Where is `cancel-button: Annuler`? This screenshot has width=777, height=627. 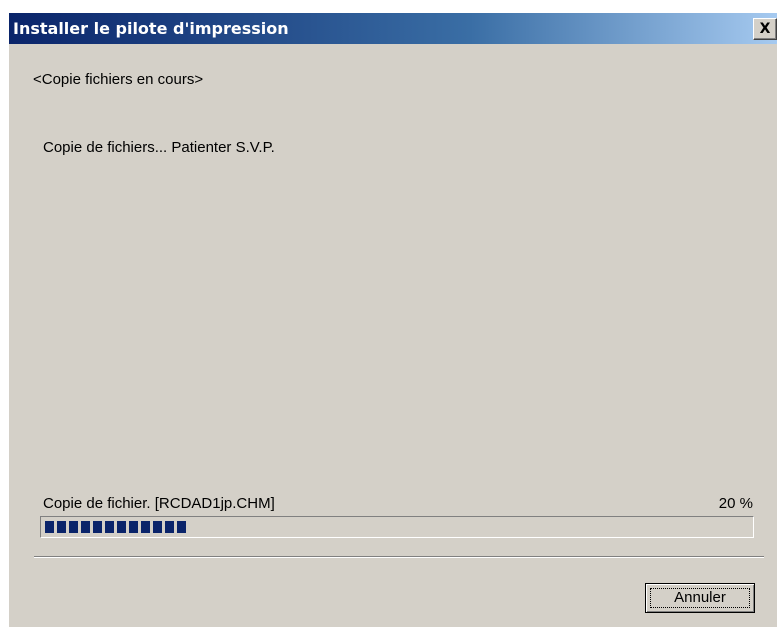 cancel-button: Annuler is located at coordinates (700, 598).